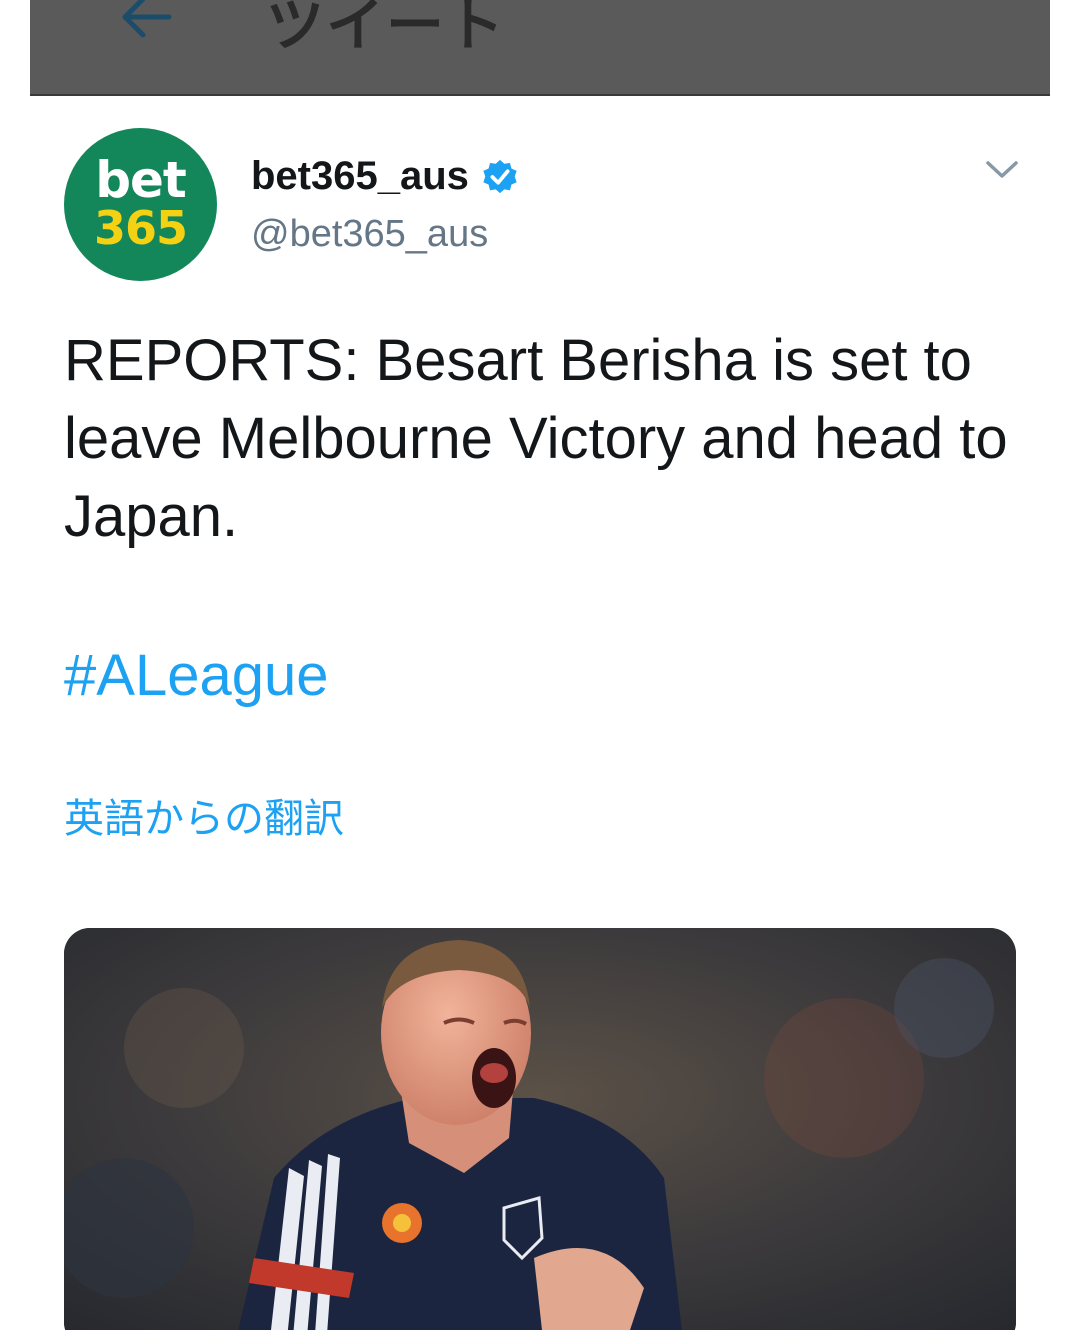 Image resolution: width=1080 pixels, height=1330 pixels. What do you see at coordinates (140, 227) in the screenshot?
I see `avatar-logo-line2: 365` at bounding box center [140, 227].